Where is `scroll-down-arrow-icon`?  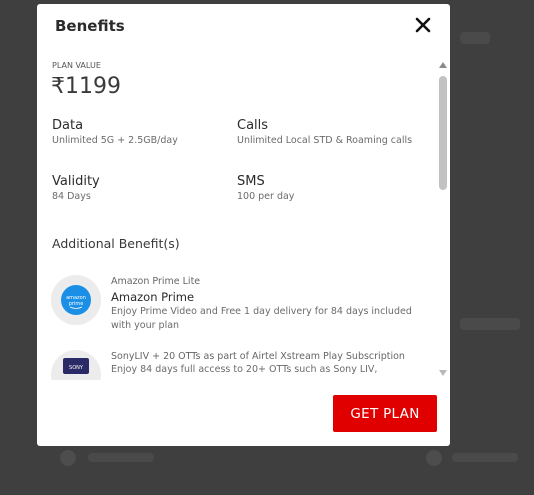
scroll-down-arrow-icon is located at coordinates (443, 373).